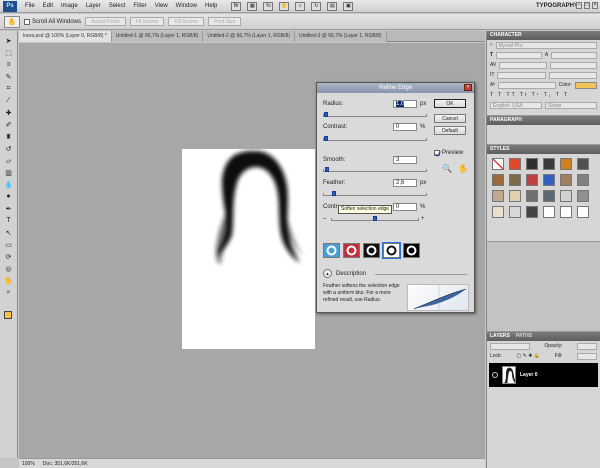 The width and height of the screenshot is (600, 468). Describe the element at coordinates (9, 124) in the screenshot. I see `brush-tool-icon: ✐` at that location.